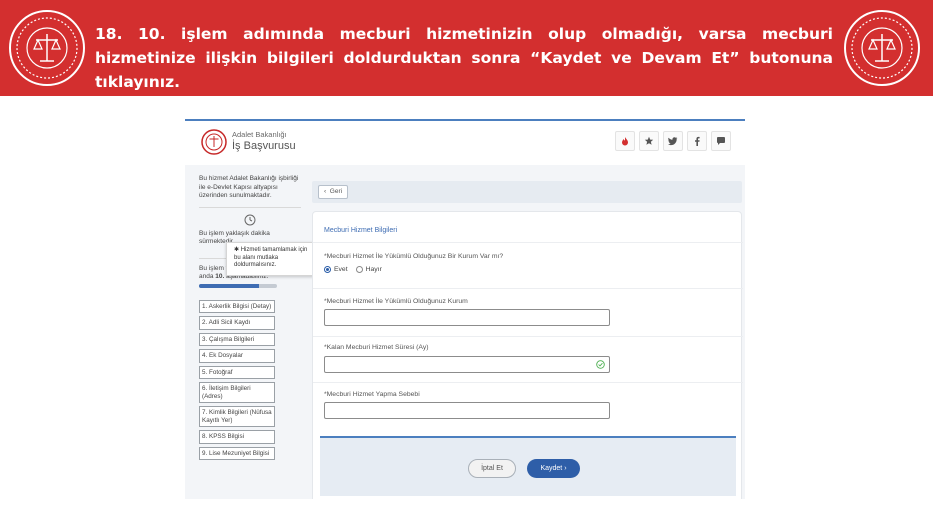 This screenshot has width=933, height=518. What do you see at coordinates (237, 356) in the screenshot?
I see `sidebar-step-item: 4. Ek Dosyalar` at bounding box center [237, 356].